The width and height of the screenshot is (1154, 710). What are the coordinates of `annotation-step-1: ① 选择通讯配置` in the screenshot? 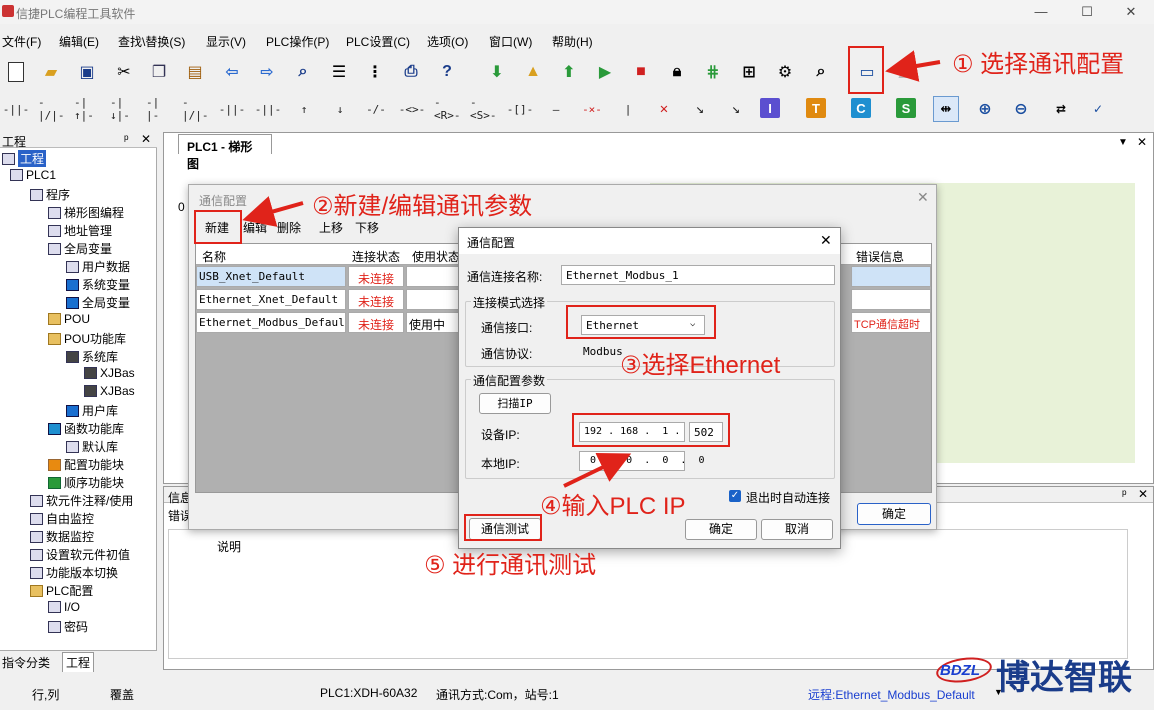 It's located at (1038, 64).